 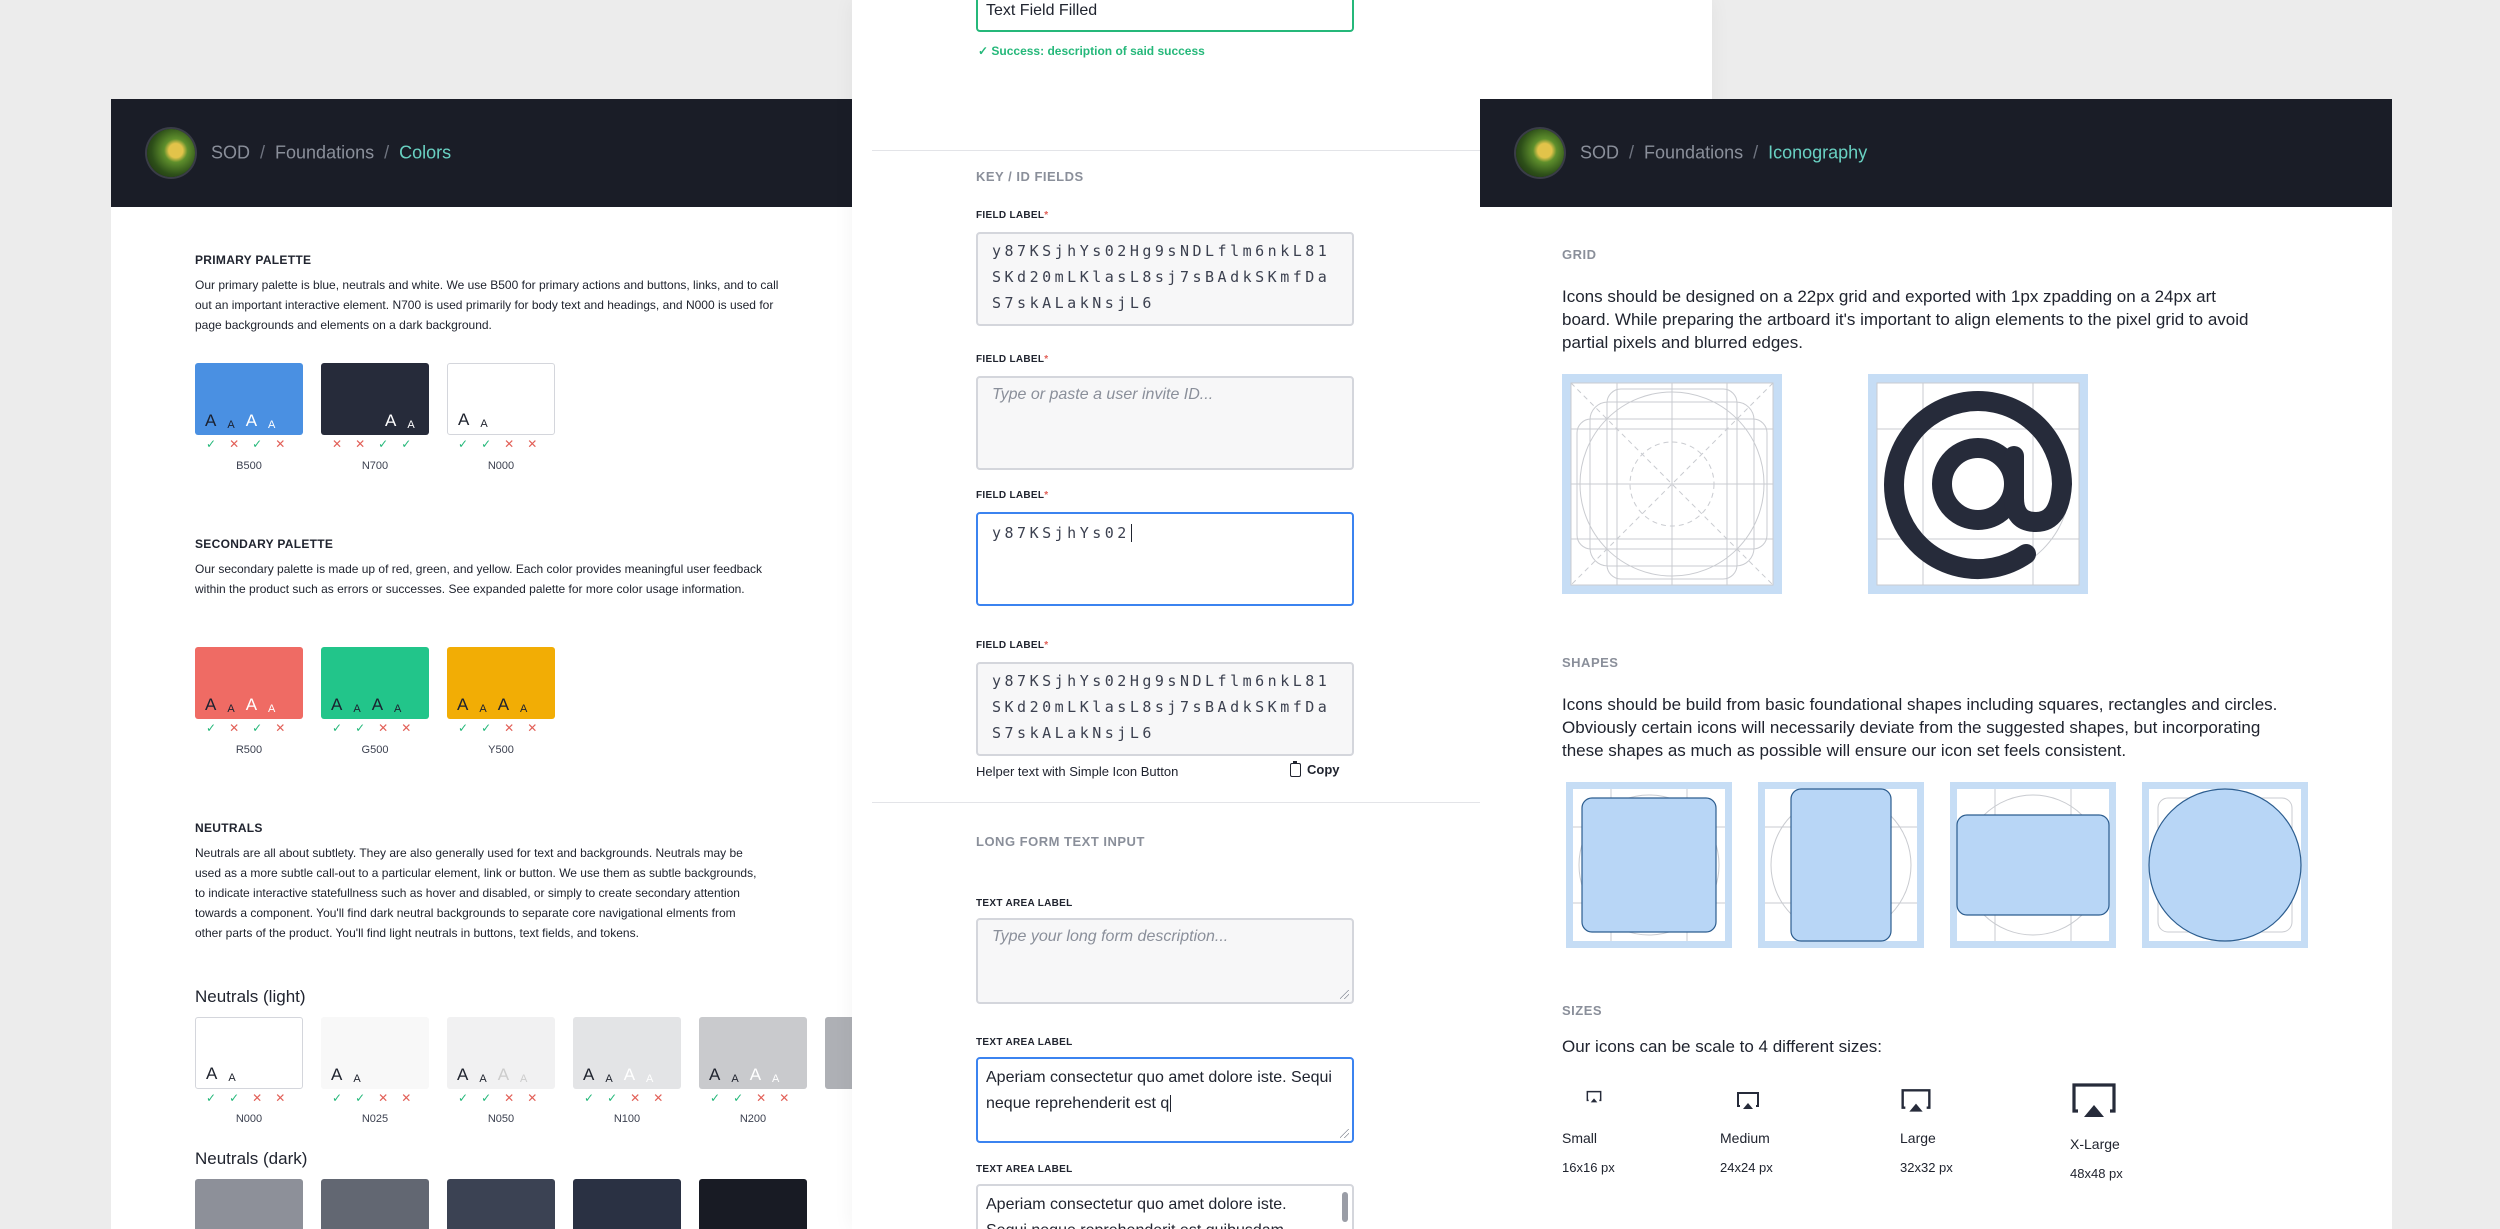 I want to click on swatch-label: N100, so click(x=627, y=1119).